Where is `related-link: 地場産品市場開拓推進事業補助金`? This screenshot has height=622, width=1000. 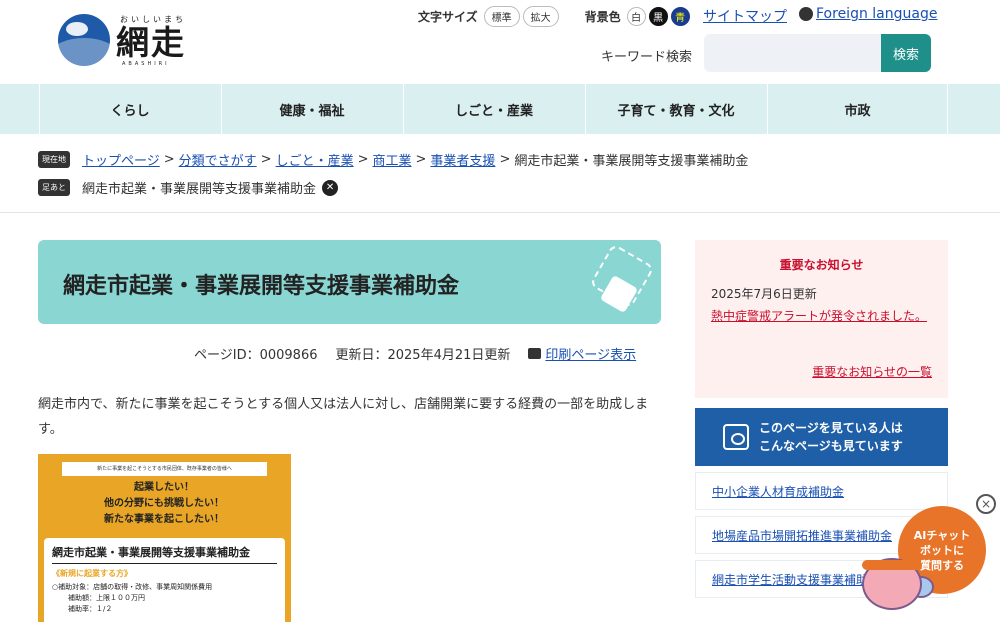
related-link: 地場産品市場開拓推進事業補助金 is located at coordinates (802, 535).